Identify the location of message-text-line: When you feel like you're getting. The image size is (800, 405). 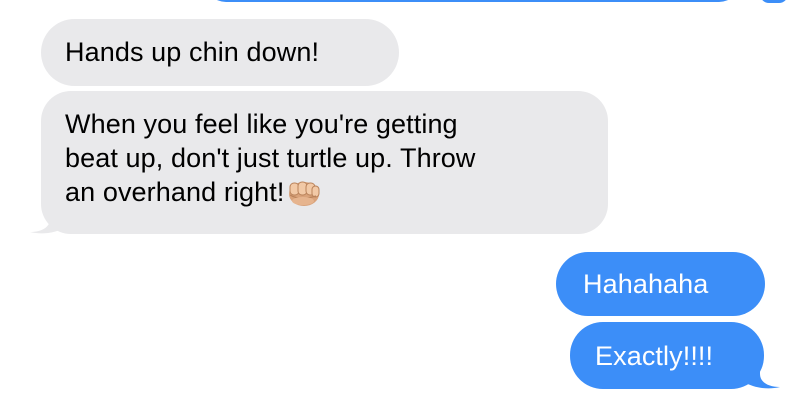
(261, 124).